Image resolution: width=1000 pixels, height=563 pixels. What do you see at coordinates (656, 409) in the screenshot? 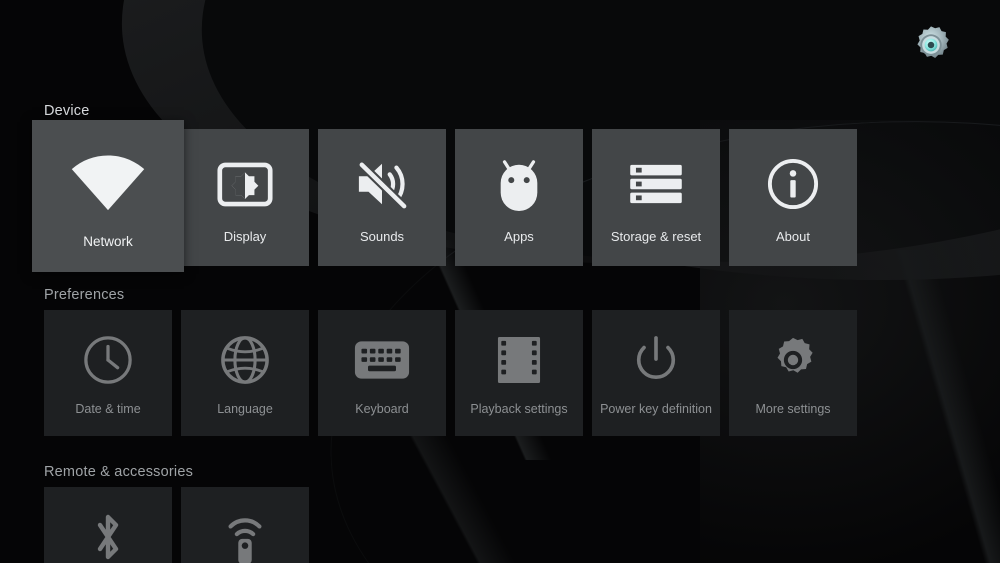
I see `tile-label: Power key definition` at bounding box center [656, 409].